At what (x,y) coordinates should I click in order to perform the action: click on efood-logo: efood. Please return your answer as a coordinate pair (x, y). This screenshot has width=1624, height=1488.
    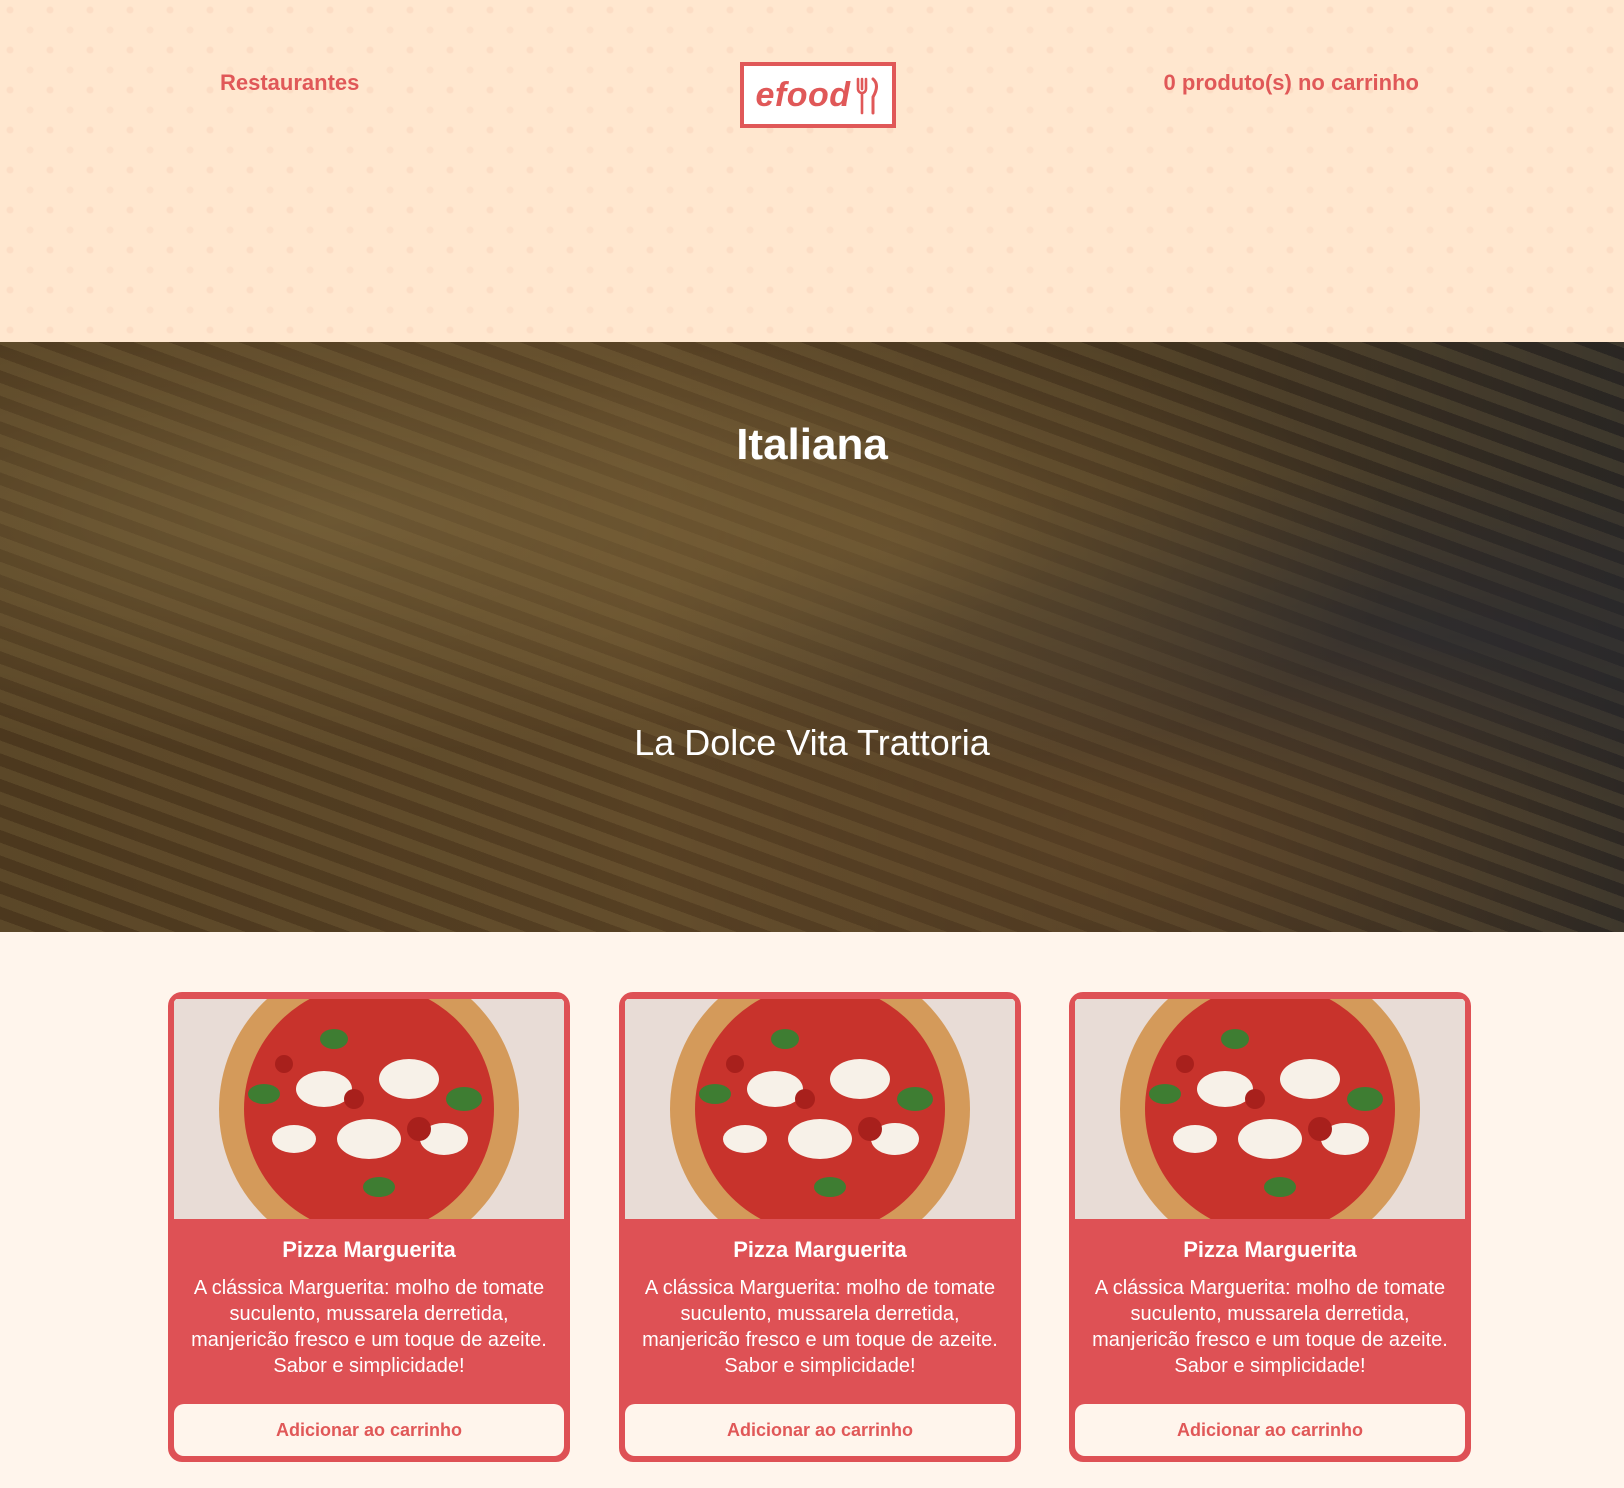
    Looking at the image, I should click on (818, 95).